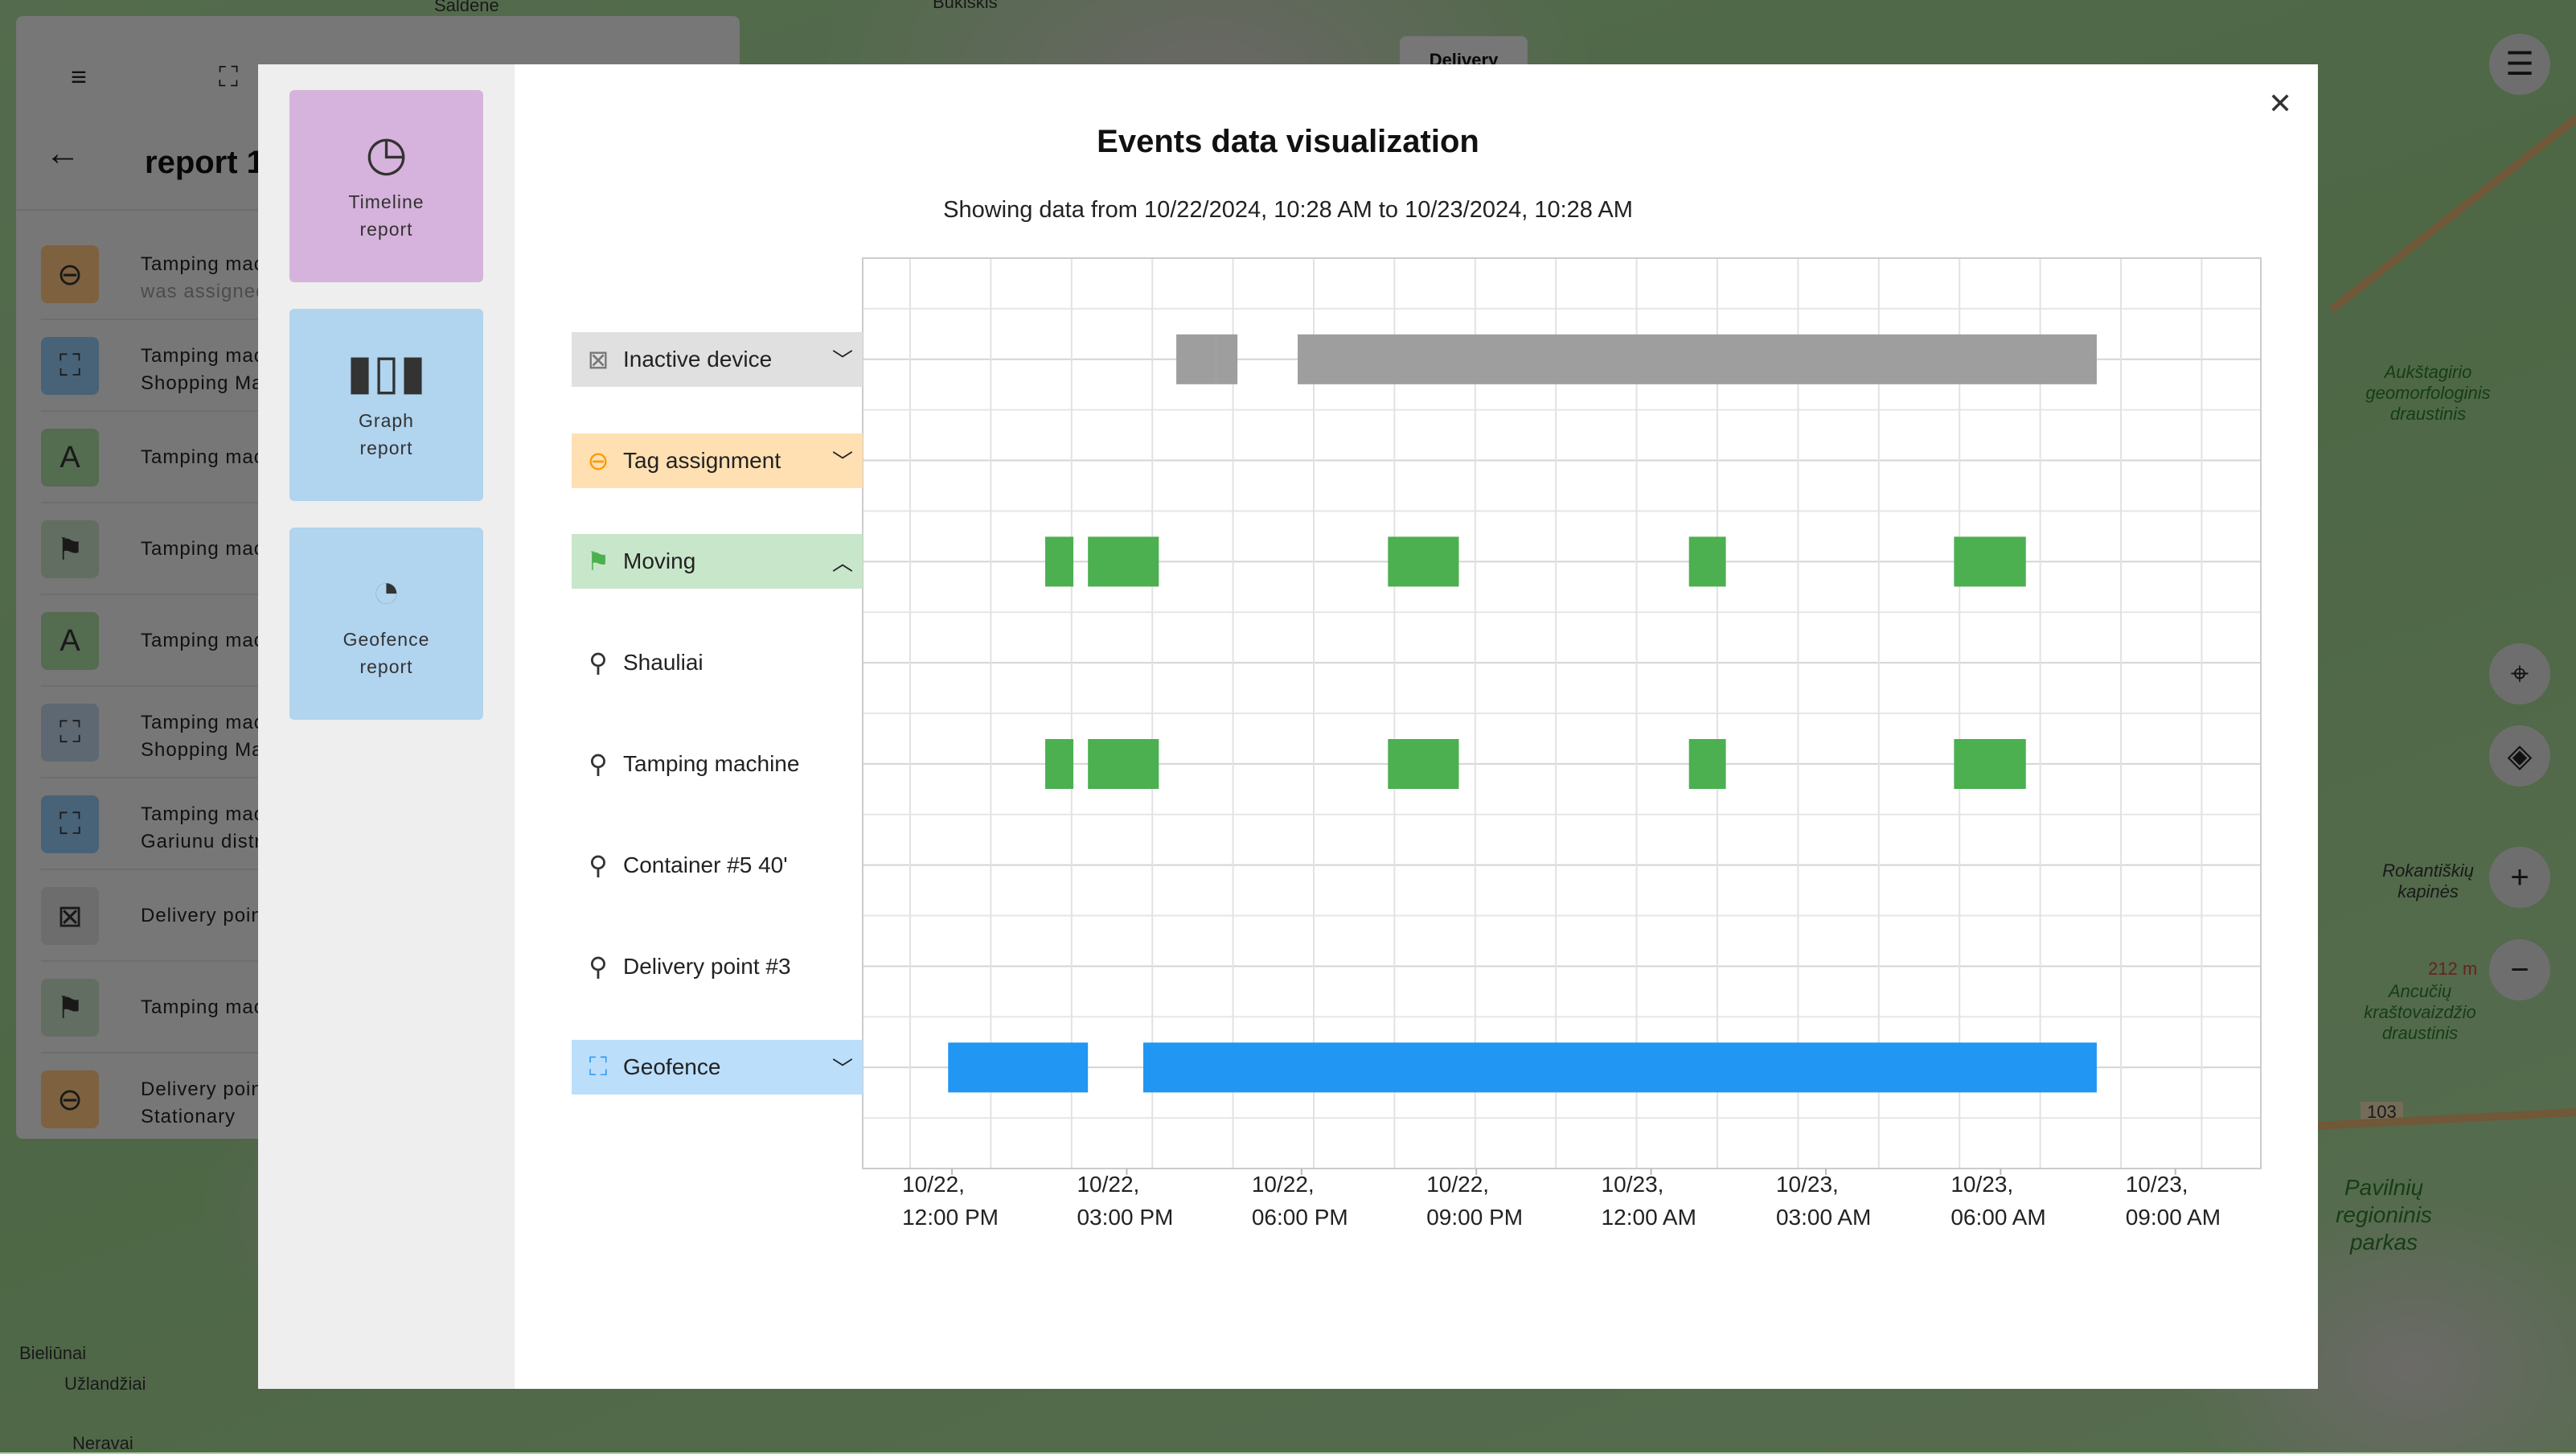 The height and width of the screenshot is (1454, 2576). Describe the element at coordinates (951, 1201) in the screenshot. I see `x-tick-label: 10/22, 12:00 PM` at that location.